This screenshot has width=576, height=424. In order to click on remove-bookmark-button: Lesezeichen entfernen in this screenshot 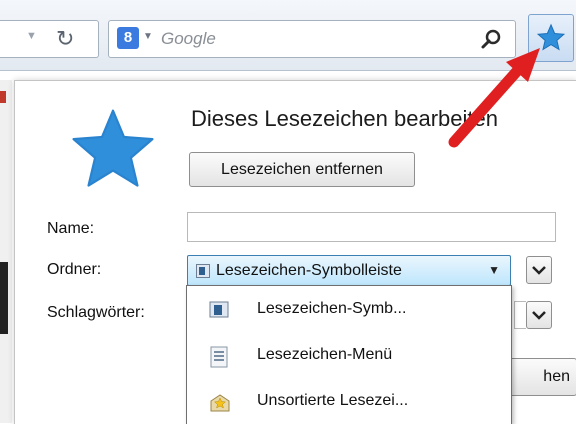, I will do `click(302, 169)`.